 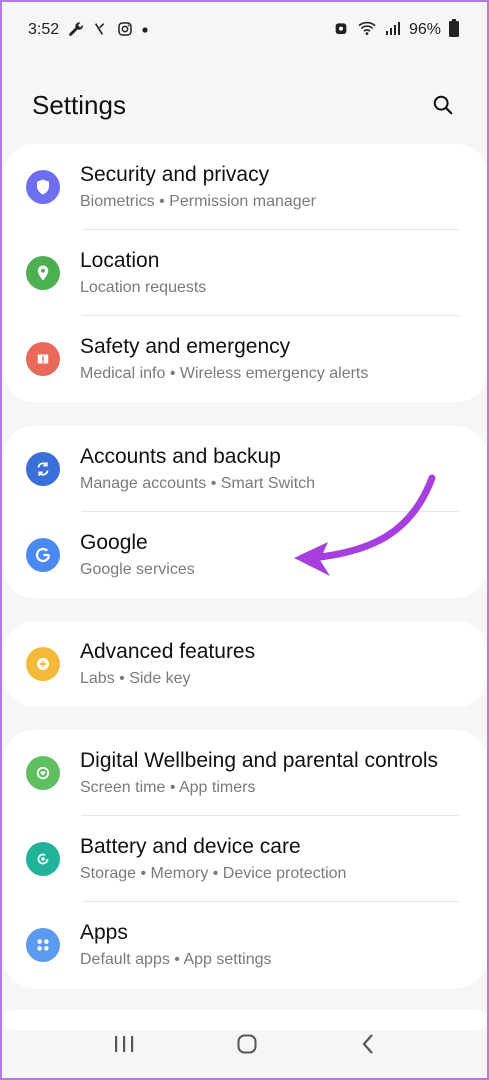 I want to click on status-right: 96%, so click(x=396, y=30).